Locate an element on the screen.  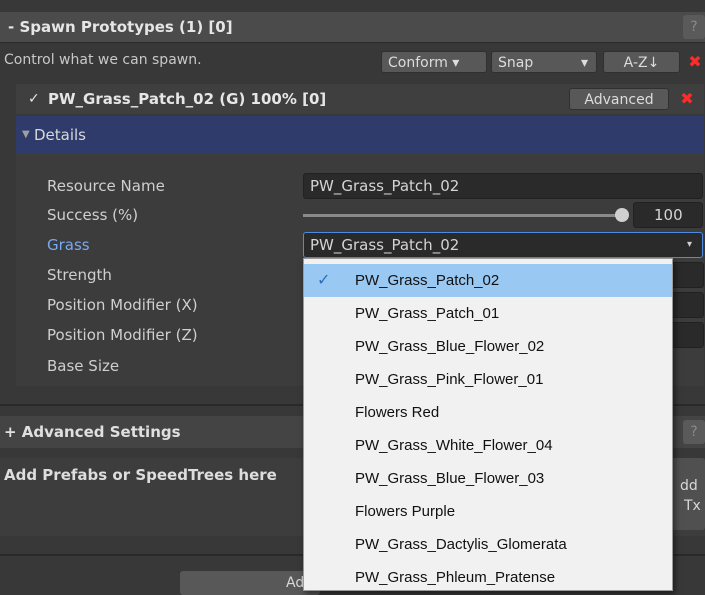
prototype-checkbox: ✓ is located at coordinates (35, 99).